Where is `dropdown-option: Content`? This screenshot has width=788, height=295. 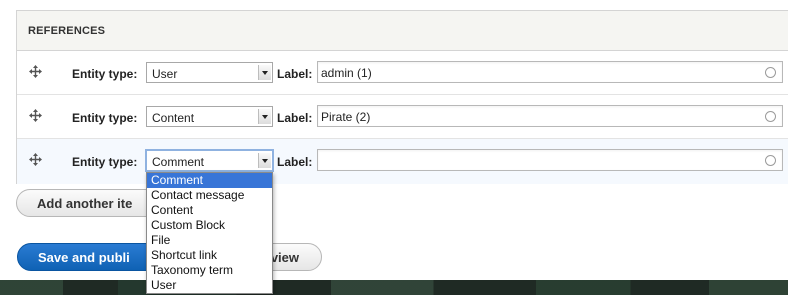 dropdown-option: Content is located at coordinates (209, 210).